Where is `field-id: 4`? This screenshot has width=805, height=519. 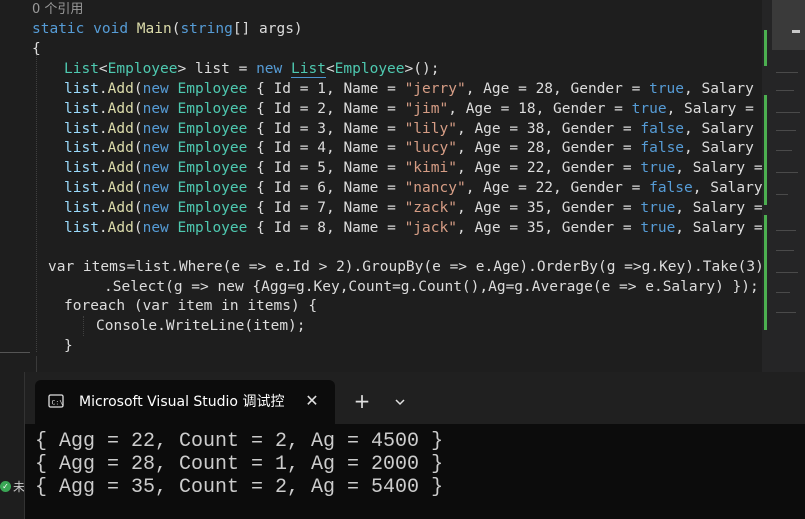
field-id: 4 is located at coordinates (321, 148).